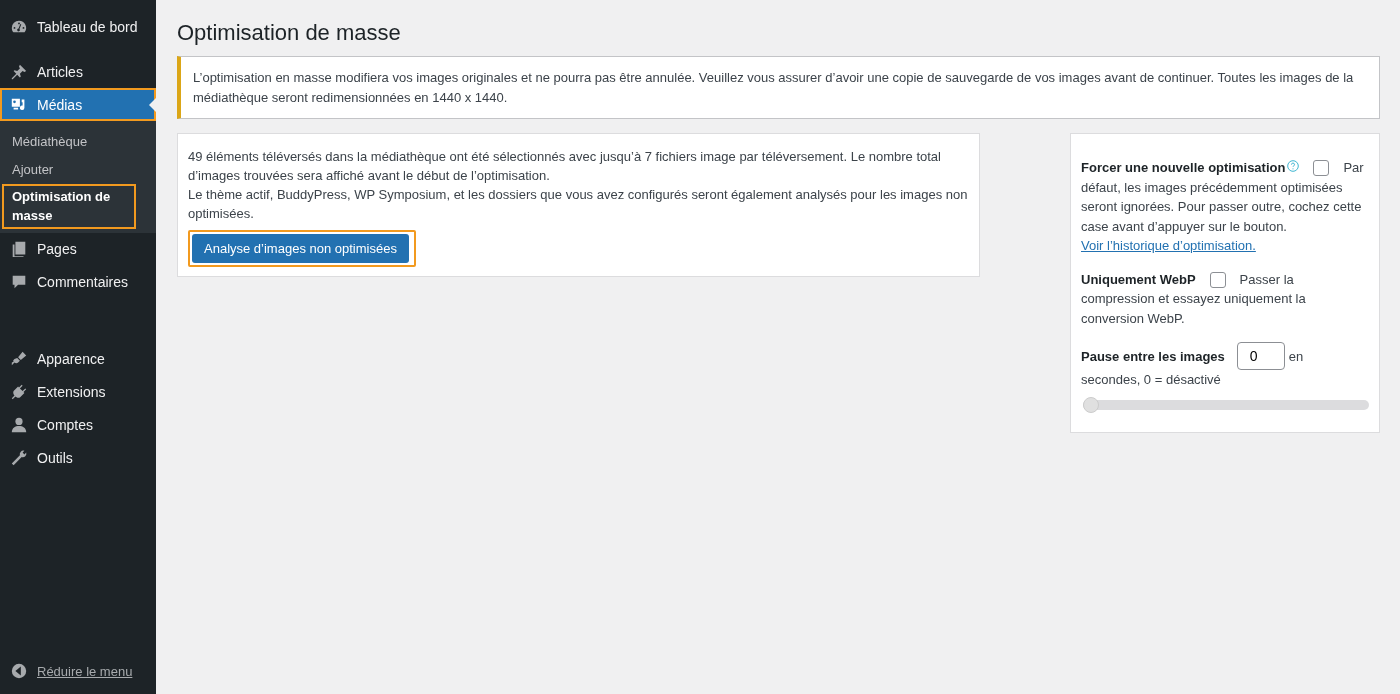 The width and height of the screenshot is (1400, 694). Describe the element at coordinates (19, 458) in the screenshot. I see `wrench-icon` at that location.